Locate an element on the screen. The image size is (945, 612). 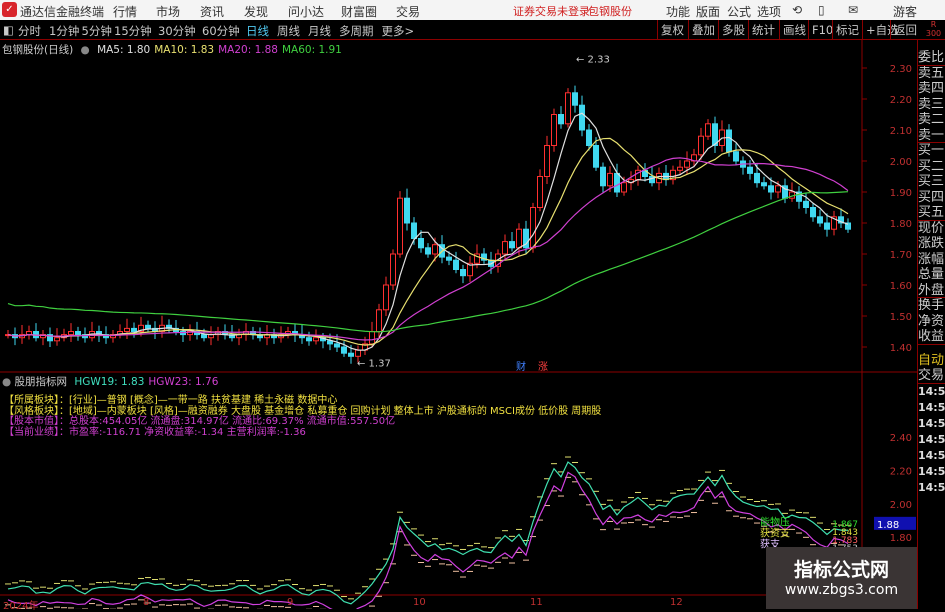
info-value: 市盈率:-116.71 净资收益率:-1.34 主营利润率:-1.36 is located at coordinates (187, 432).